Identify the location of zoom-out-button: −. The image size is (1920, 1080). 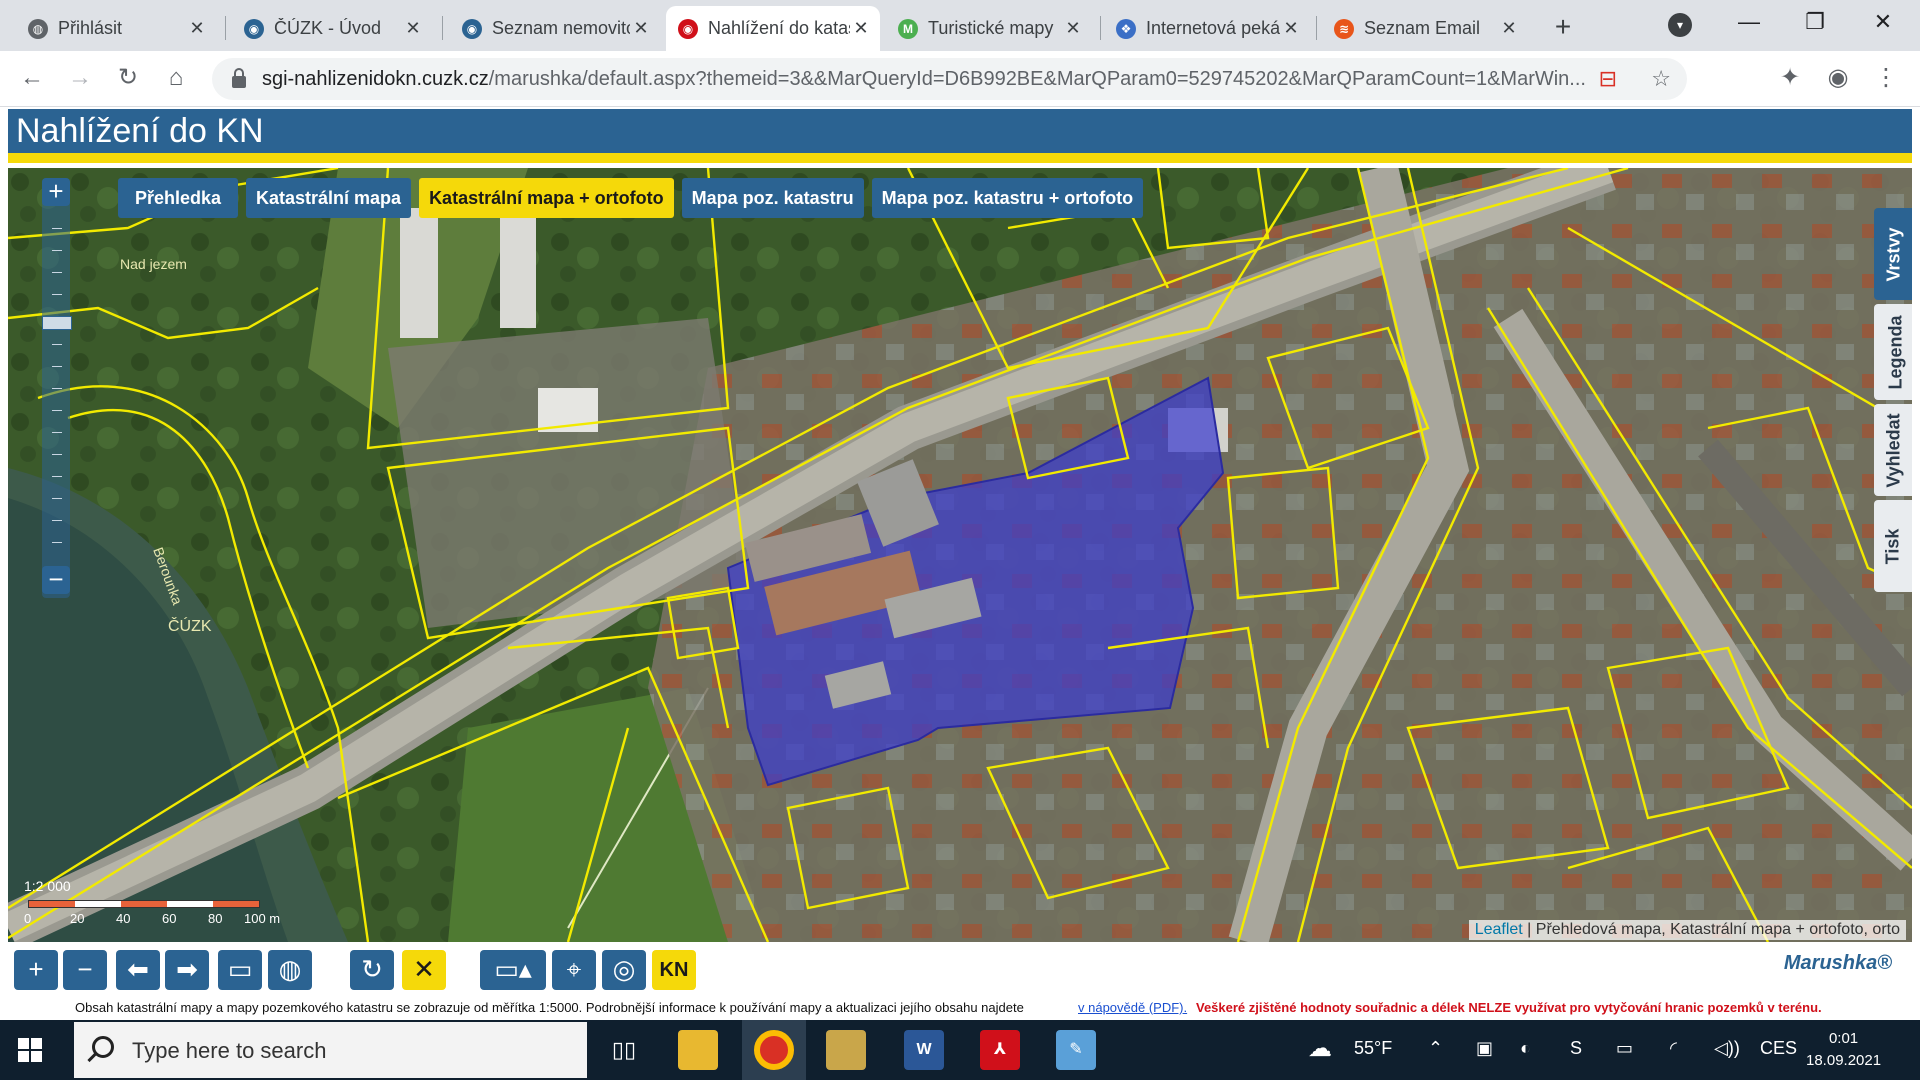
(56, 580).